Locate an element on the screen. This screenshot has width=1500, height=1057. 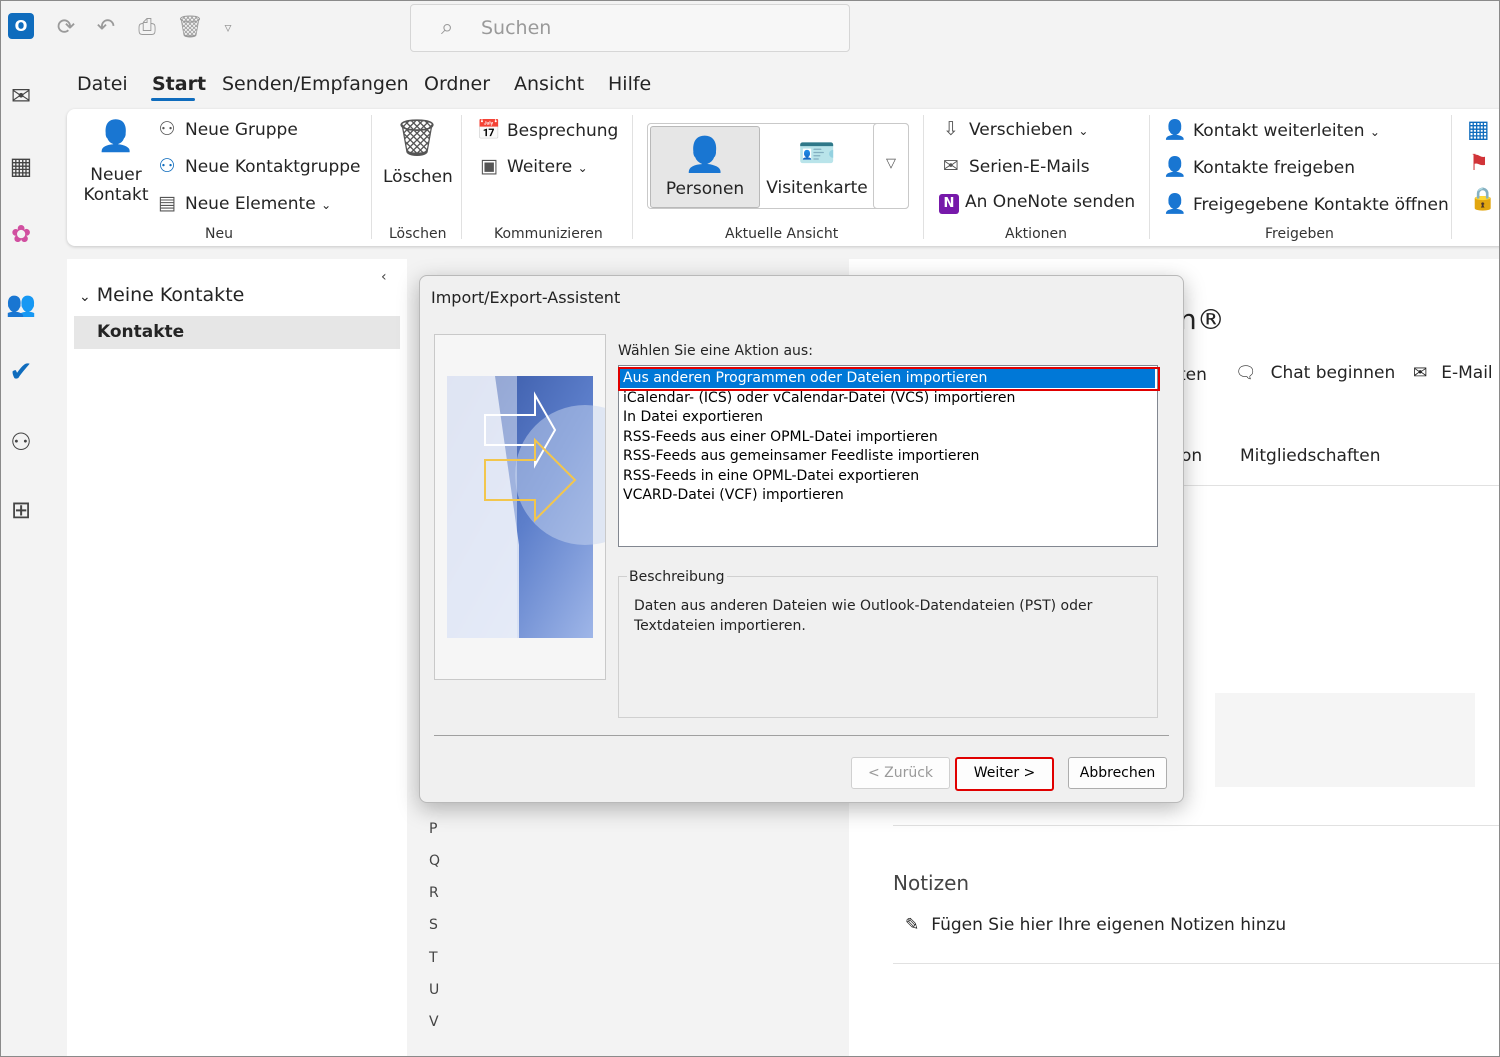
customize-qat-icon: ▿ is located at coordinates (228, 28).